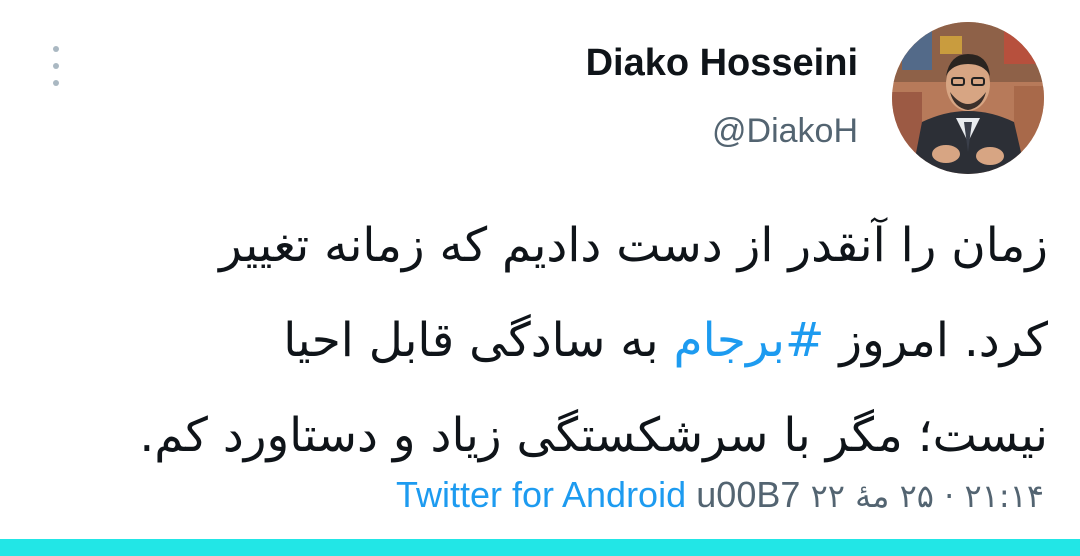  I want to click on hashtag-link: #برجام, so click(749, 340).